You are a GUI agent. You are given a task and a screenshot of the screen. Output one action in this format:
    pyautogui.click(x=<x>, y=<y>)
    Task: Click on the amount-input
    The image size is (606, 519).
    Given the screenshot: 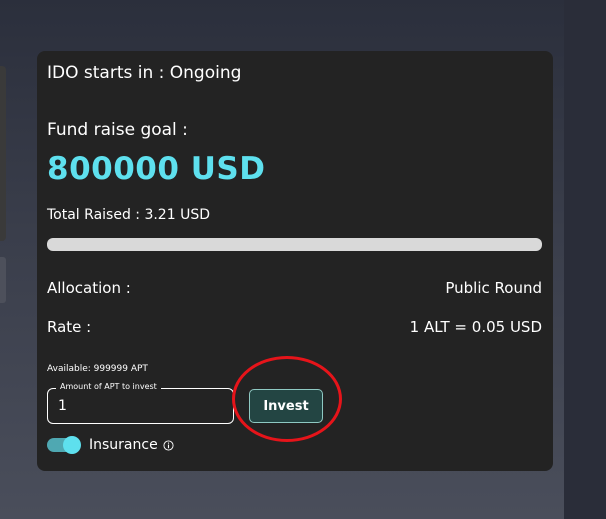 What is the action you would take?
    pyautogui.click(x=138, y=406)
    